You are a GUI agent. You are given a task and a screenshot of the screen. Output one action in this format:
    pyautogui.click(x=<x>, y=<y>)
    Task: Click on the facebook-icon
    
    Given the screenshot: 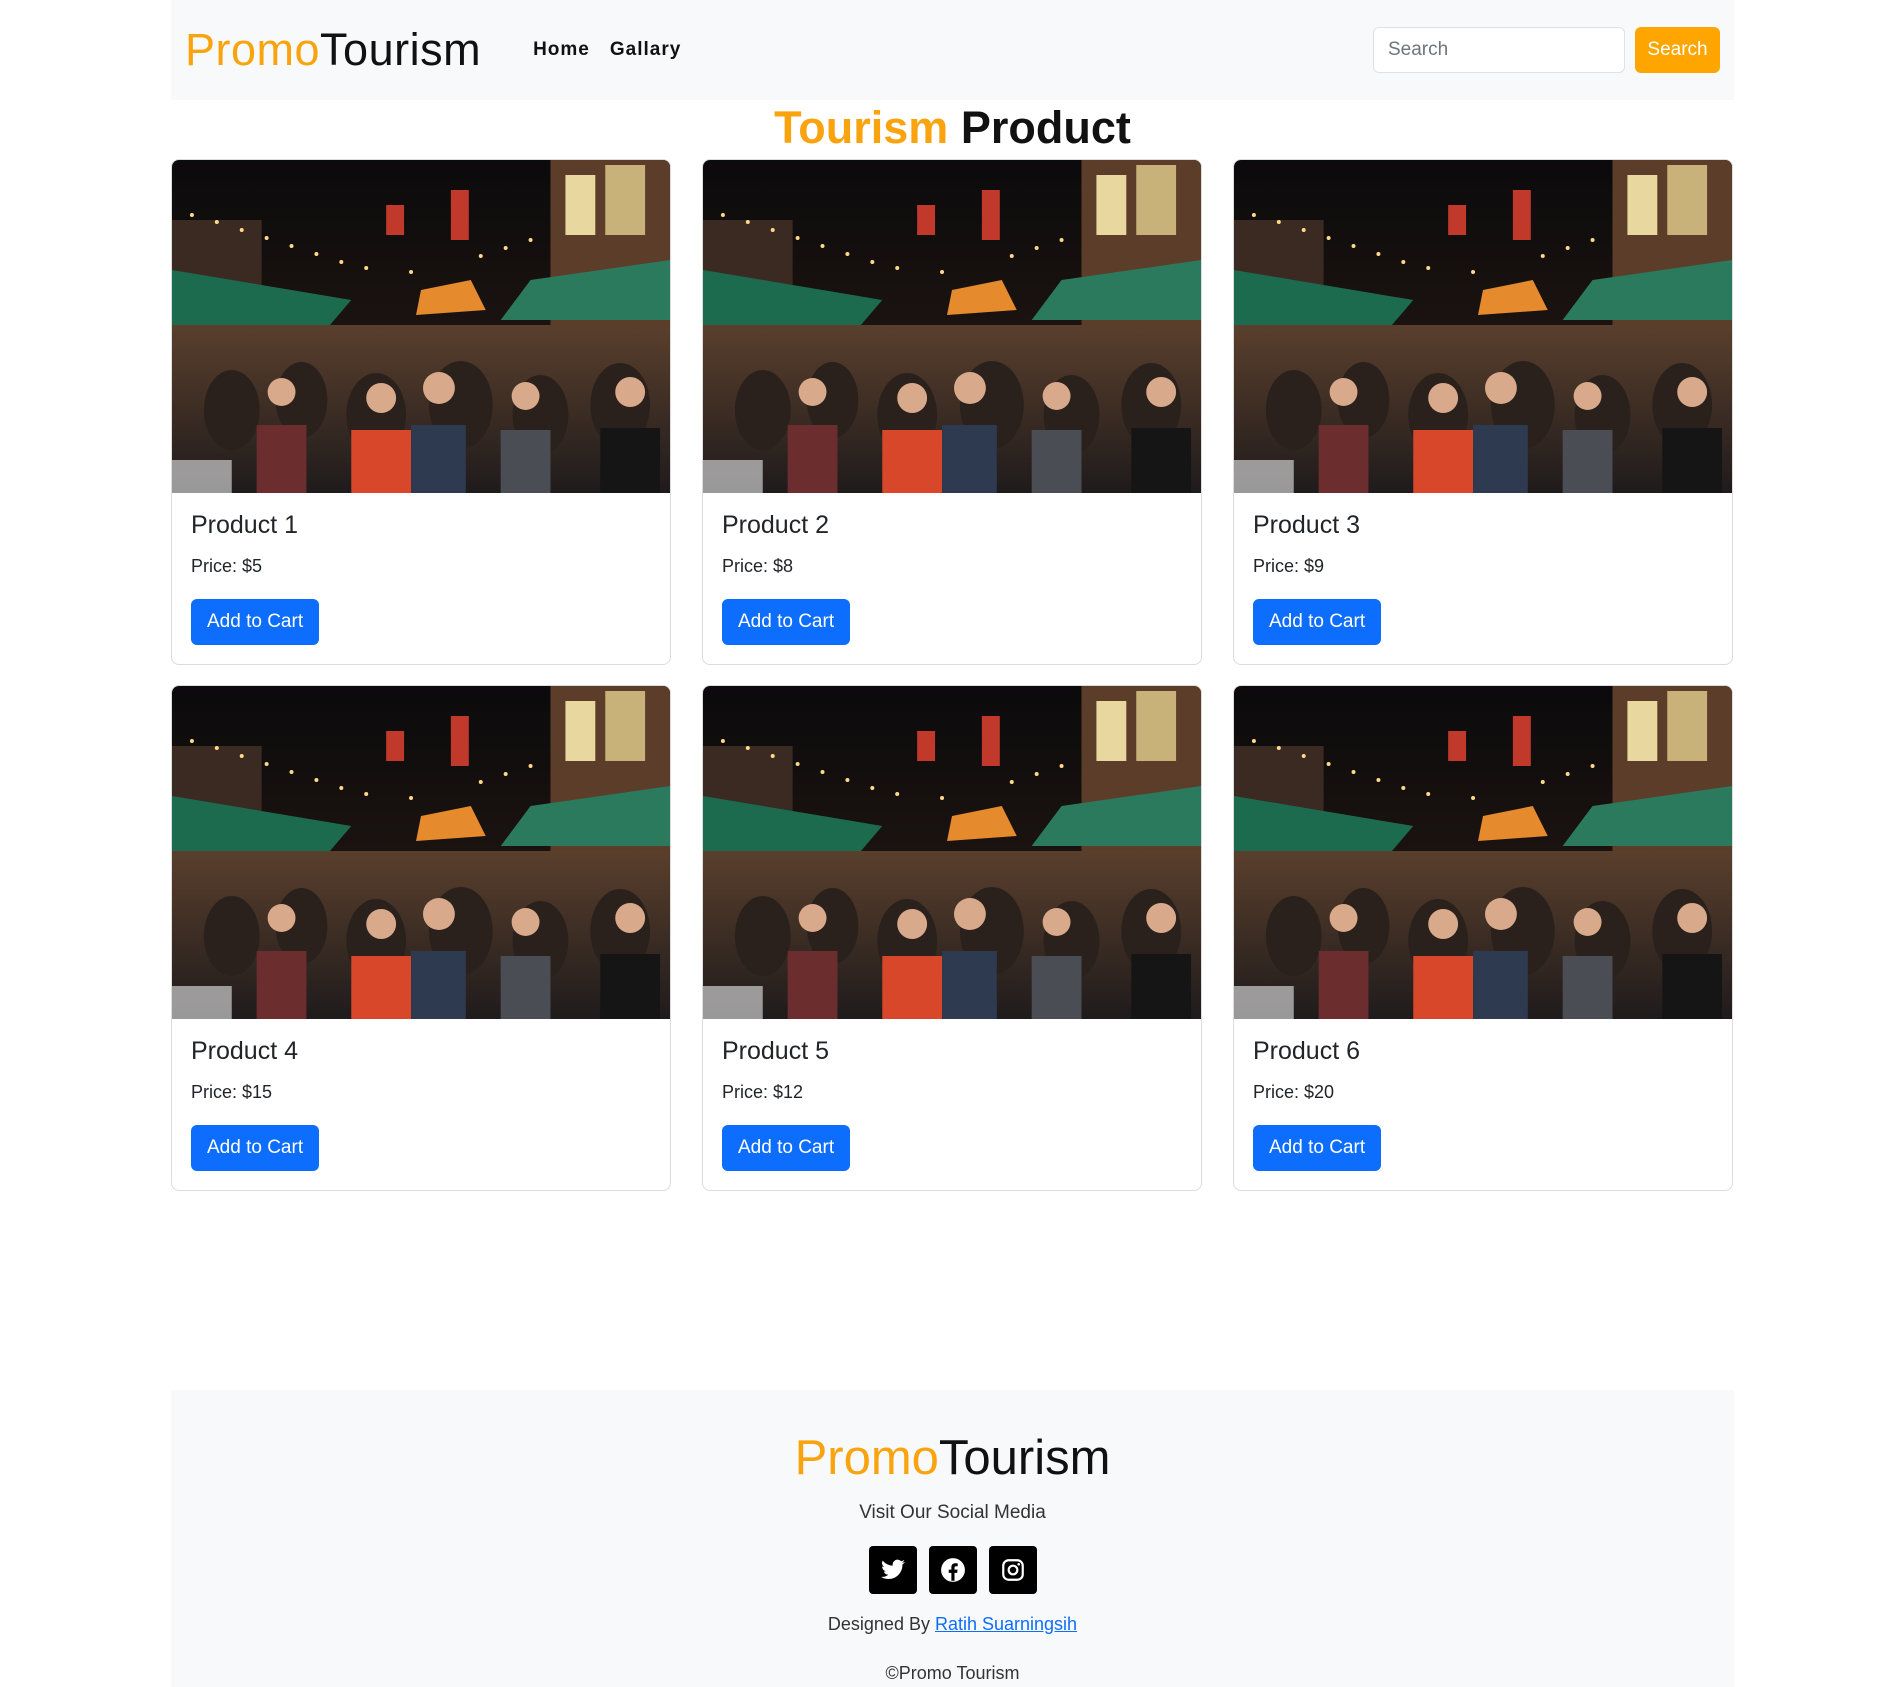 What is the action you would take?
    pyautogui.click(x=952, y=1570)
    